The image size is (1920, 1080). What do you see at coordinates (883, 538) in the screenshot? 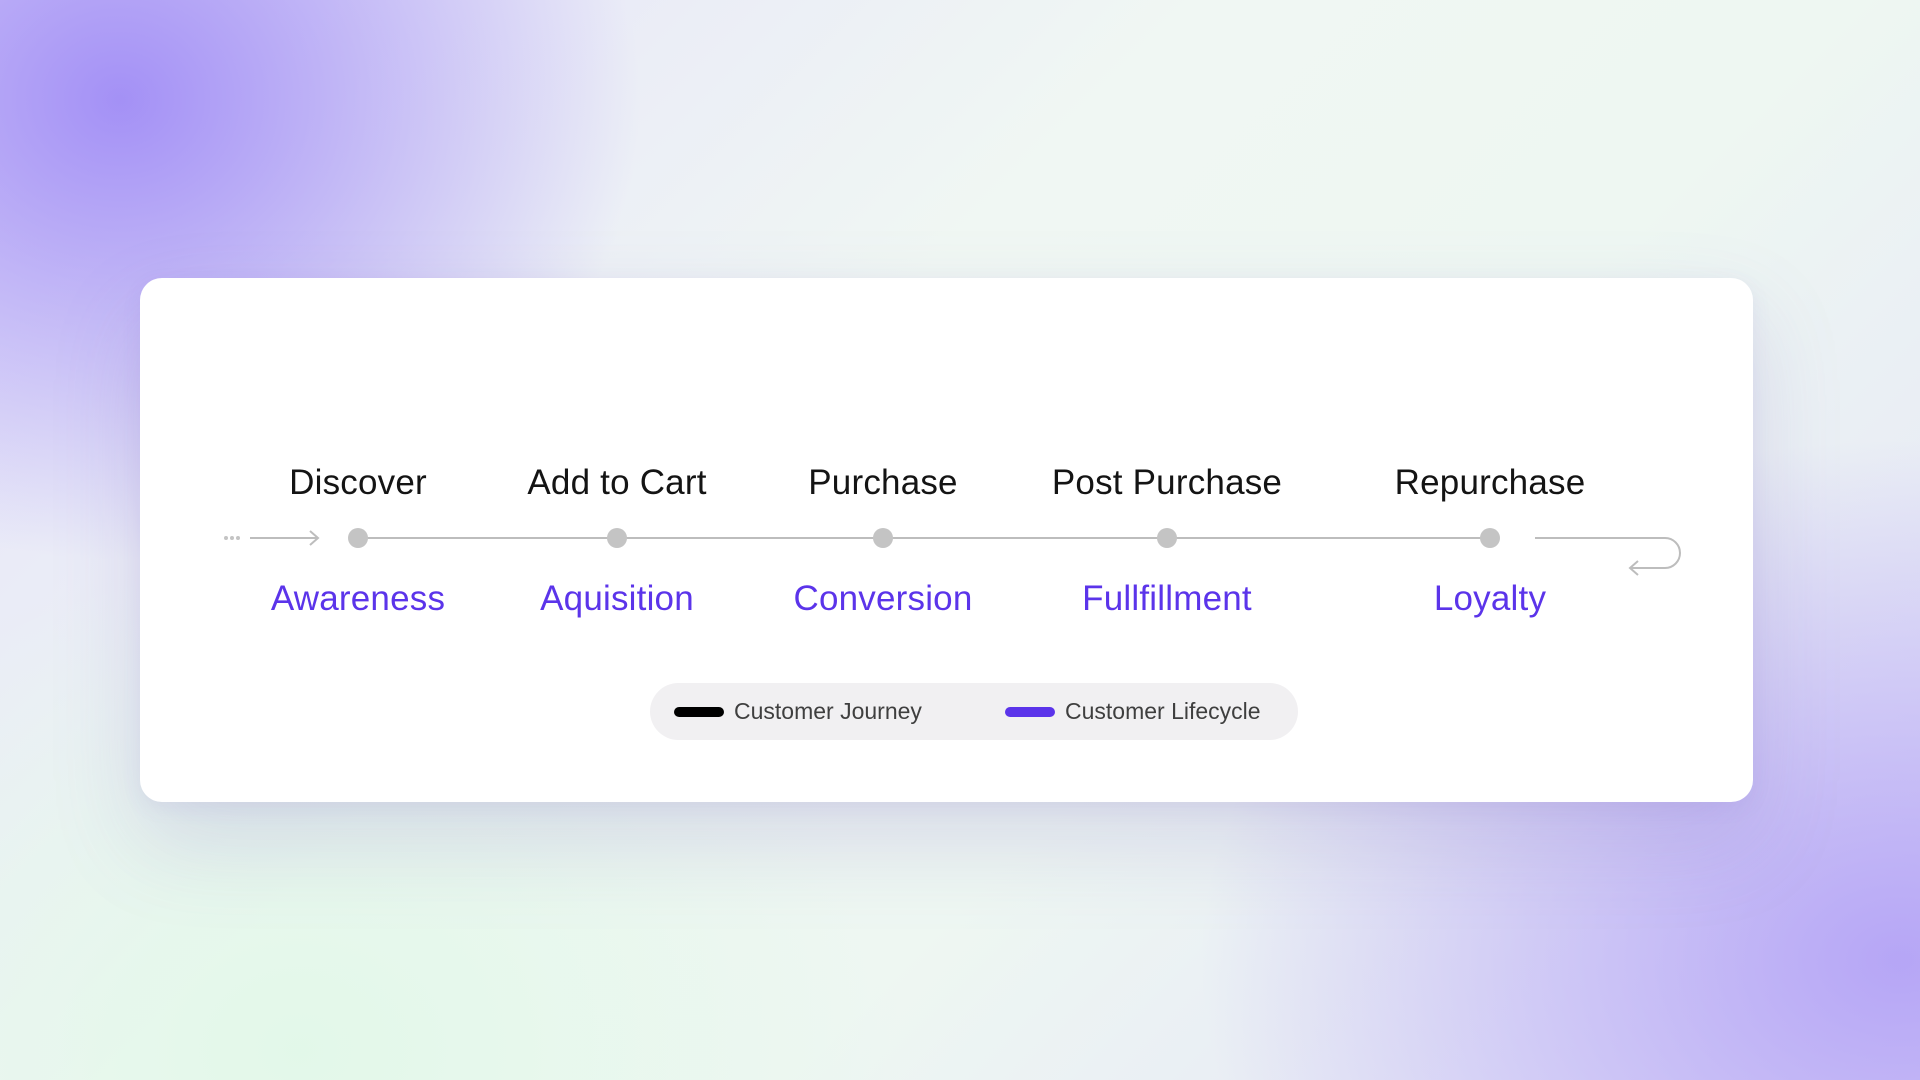
I see `stage-node-purchase` at bounding box center [883, 538].